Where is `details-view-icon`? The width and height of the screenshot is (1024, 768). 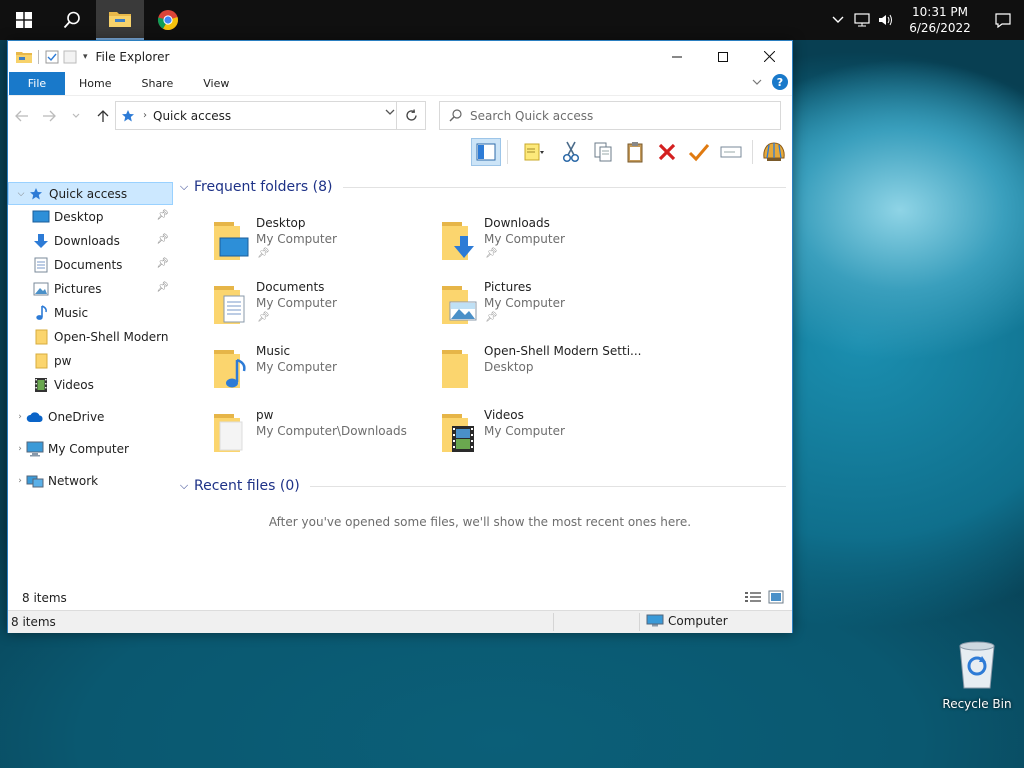 details-view-icon is located at coordinates (753, 597).